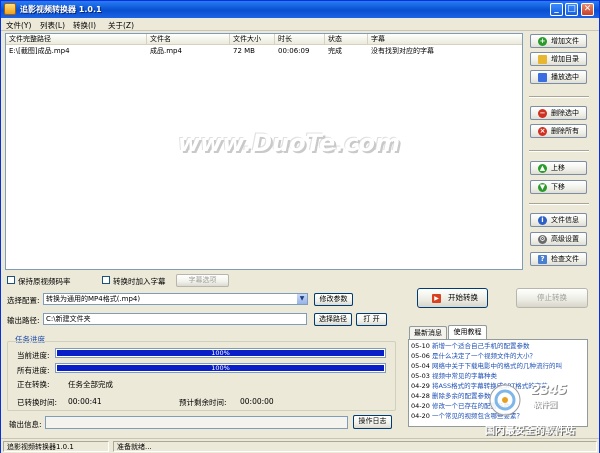  What do you see at coordinates (558, 113) in the screenshot?
I see `delete-selected-button: − 删除选中` at bounding box center [558, 113].